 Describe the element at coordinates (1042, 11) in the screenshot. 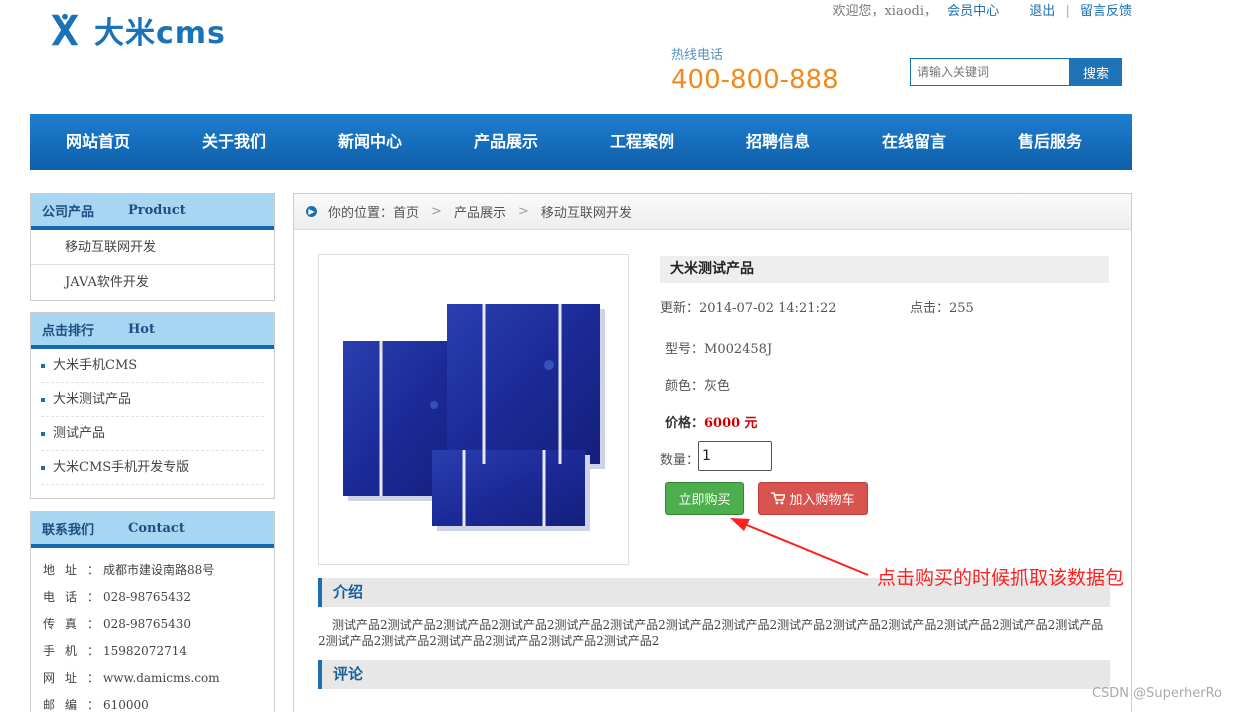

I see `logout-link: 退出` at that location.